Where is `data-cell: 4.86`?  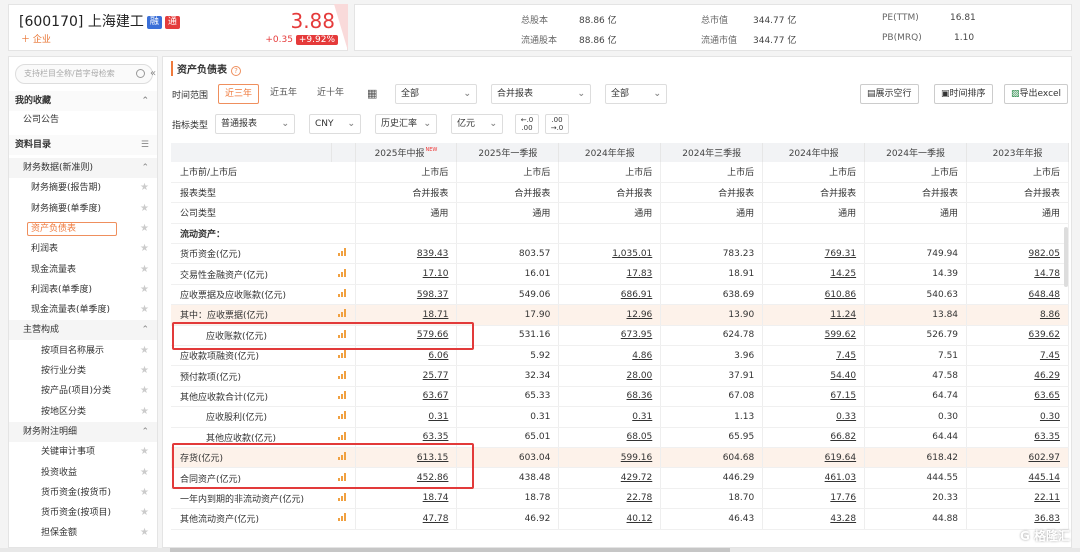
data-cell: 4.86 is located at coordinates (610, 356).